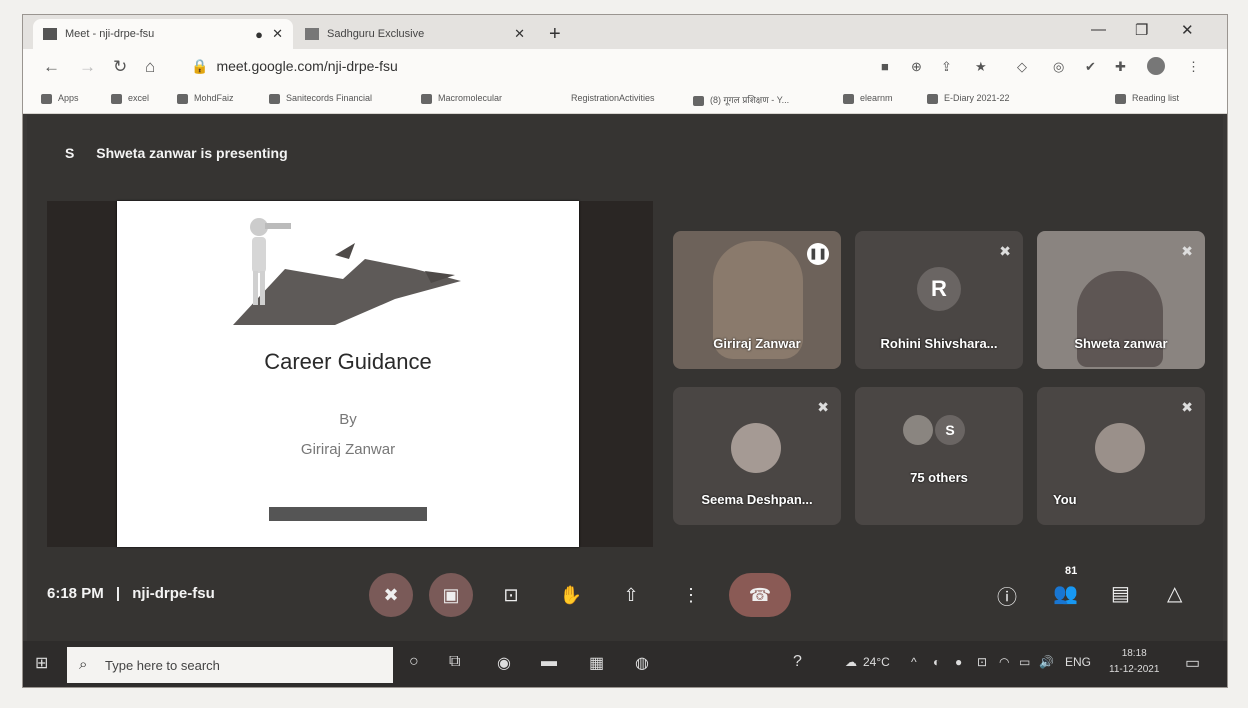 Image resolution: width=1248 pixels, height=708 pixels. What do you see at coordinates (348, 419) in the screenshot?
I see `slide-by: By` at bounding box center [348, 419].